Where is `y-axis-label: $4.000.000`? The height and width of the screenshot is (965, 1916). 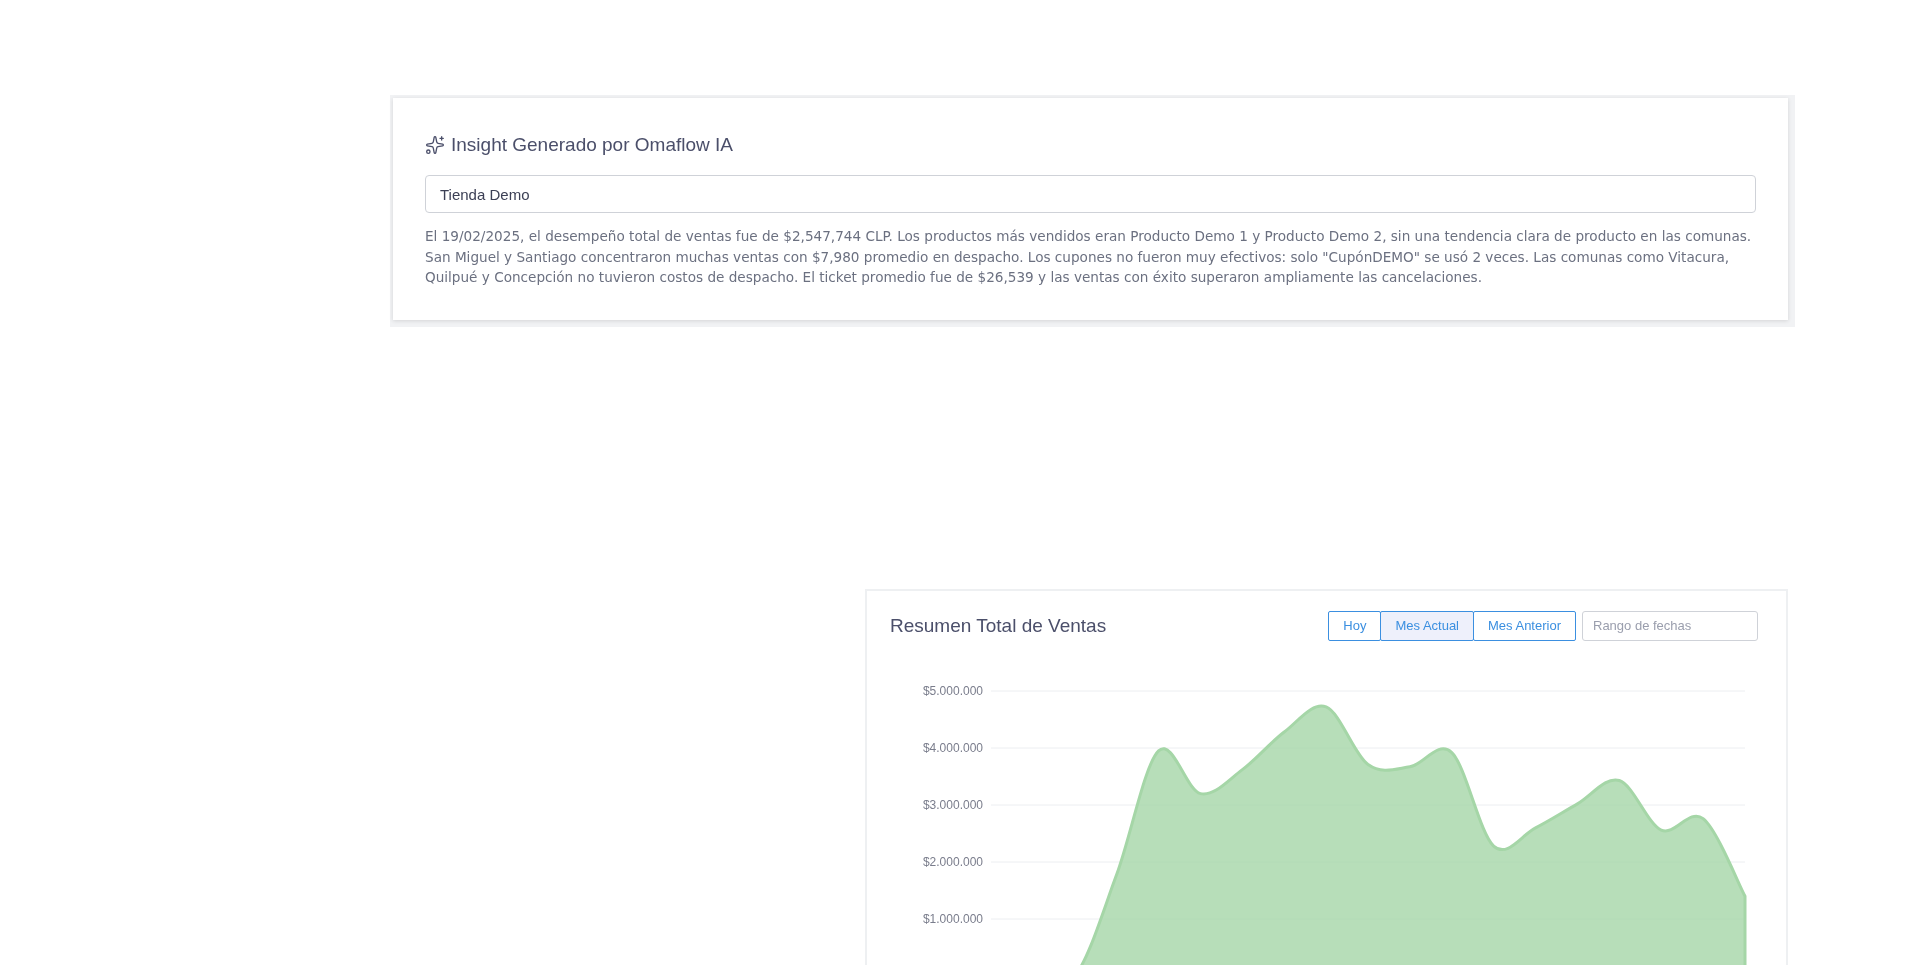 y-axis-label: $4.000.000 is located at coordinates (952, 747).